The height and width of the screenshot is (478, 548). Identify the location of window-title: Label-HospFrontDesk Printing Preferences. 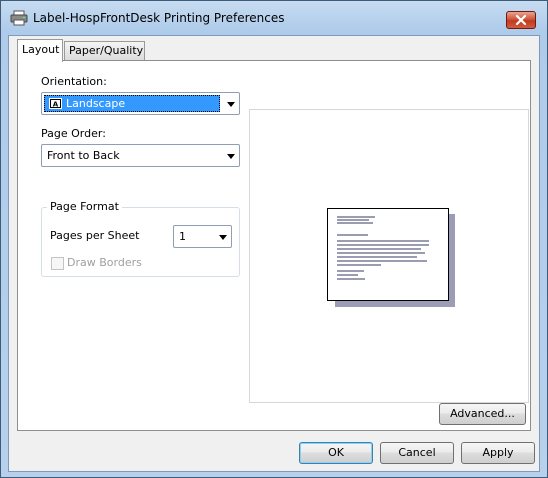
(159, 18).